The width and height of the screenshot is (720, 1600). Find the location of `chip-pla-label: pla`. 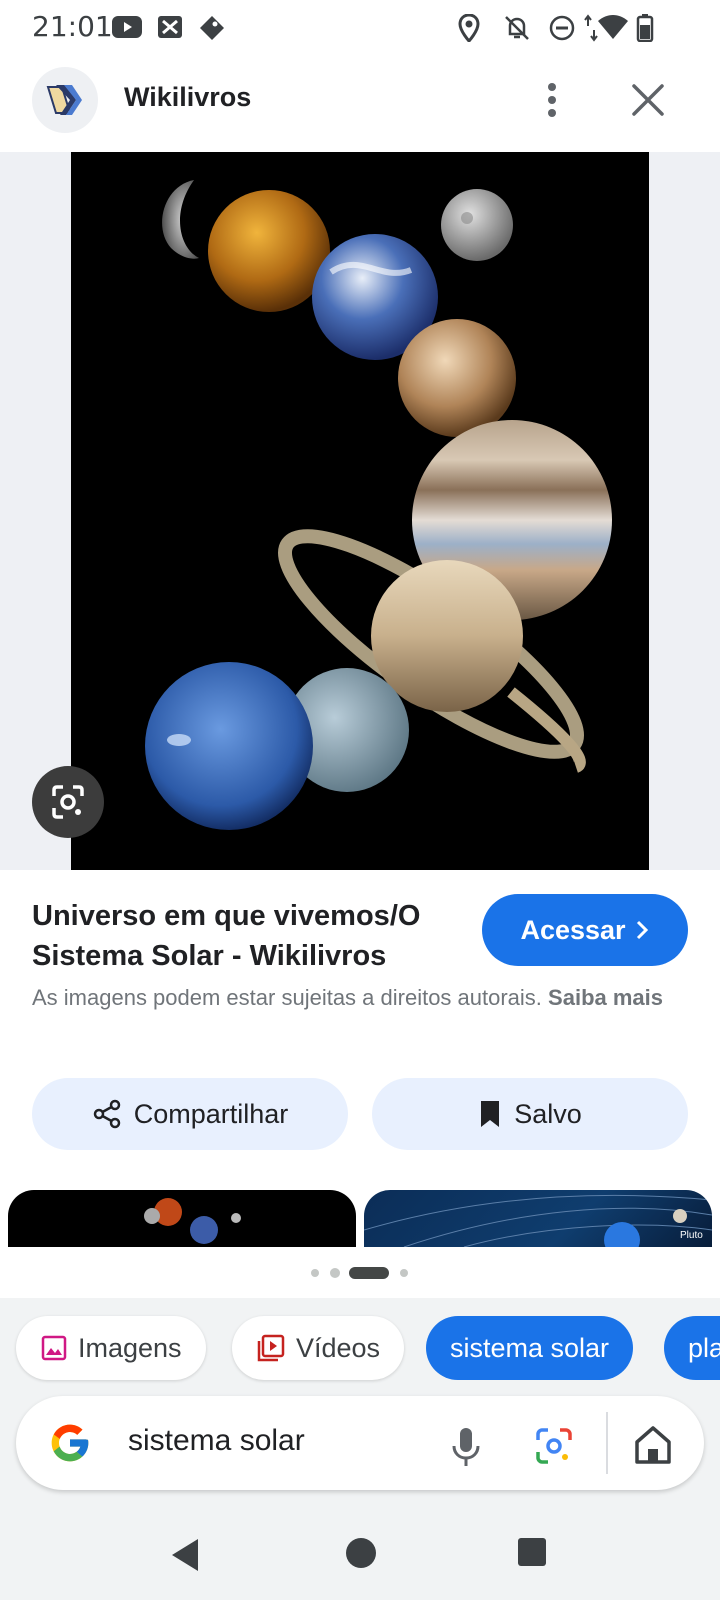

chip-pla-label: pla is located at coordinates (704, 1347).